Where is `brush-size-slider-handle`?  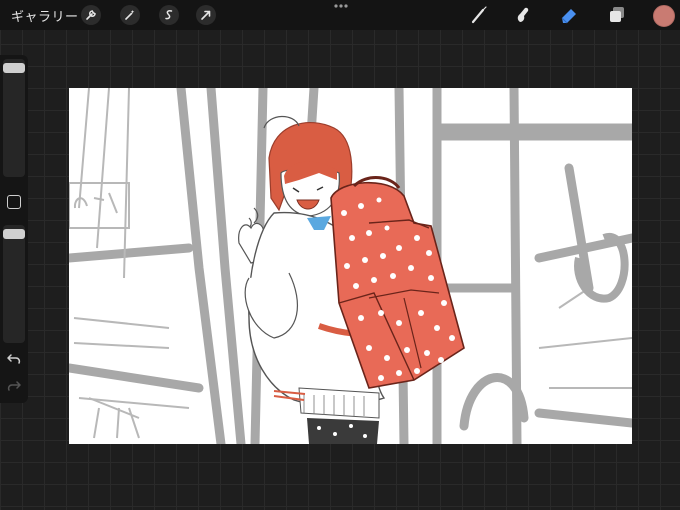
brush-size-slider-handle is located at coordinates (14, 68).